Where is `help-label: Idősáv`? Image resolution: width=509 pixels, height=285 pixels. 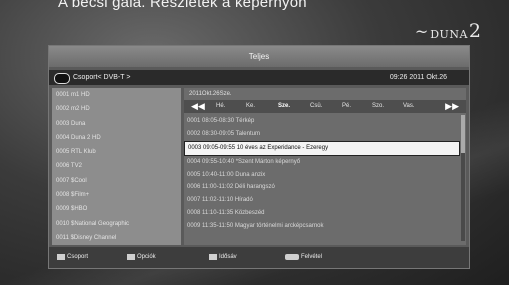
help-label: Idősáv is located at coordinates (228, 257).